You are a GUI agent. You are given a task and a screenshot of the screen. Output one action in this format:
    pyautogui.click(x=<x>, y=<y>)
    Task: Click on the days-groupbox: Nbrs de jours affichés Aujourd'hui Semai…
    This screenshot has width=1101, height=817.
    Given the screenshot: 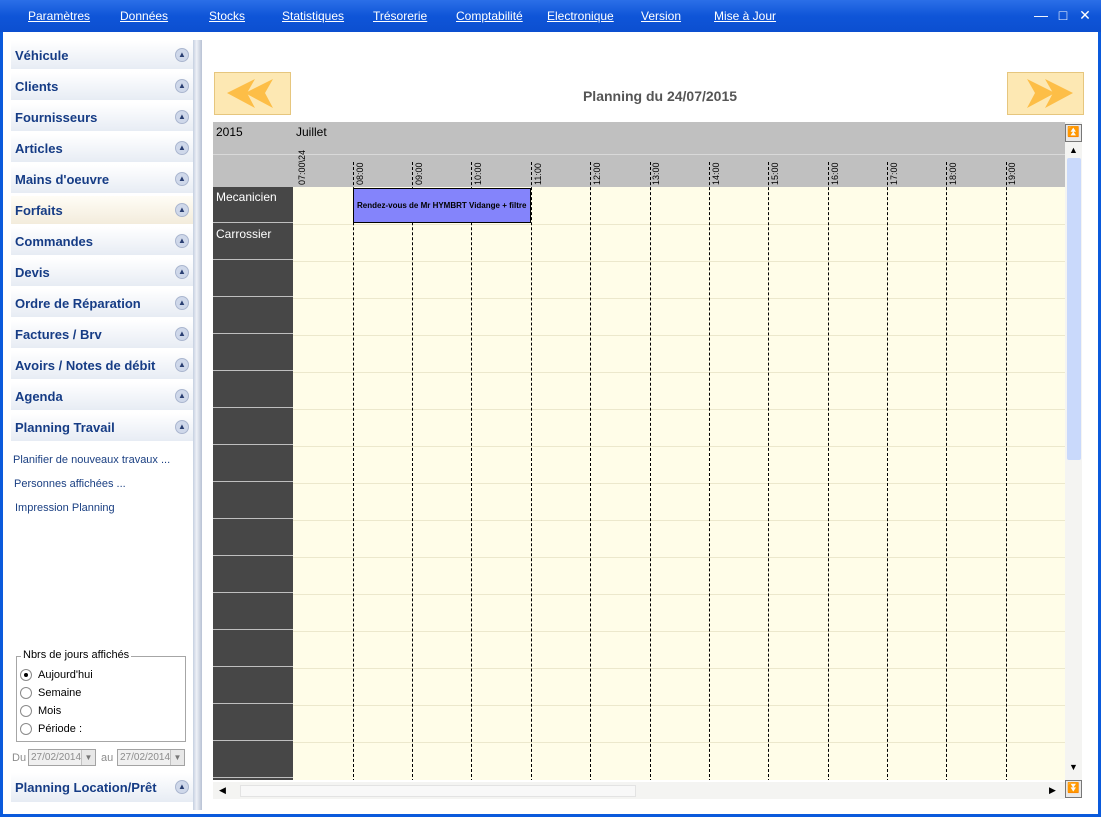 What is the action you would take?
    pyautogui.click(x=101, y=695)
    